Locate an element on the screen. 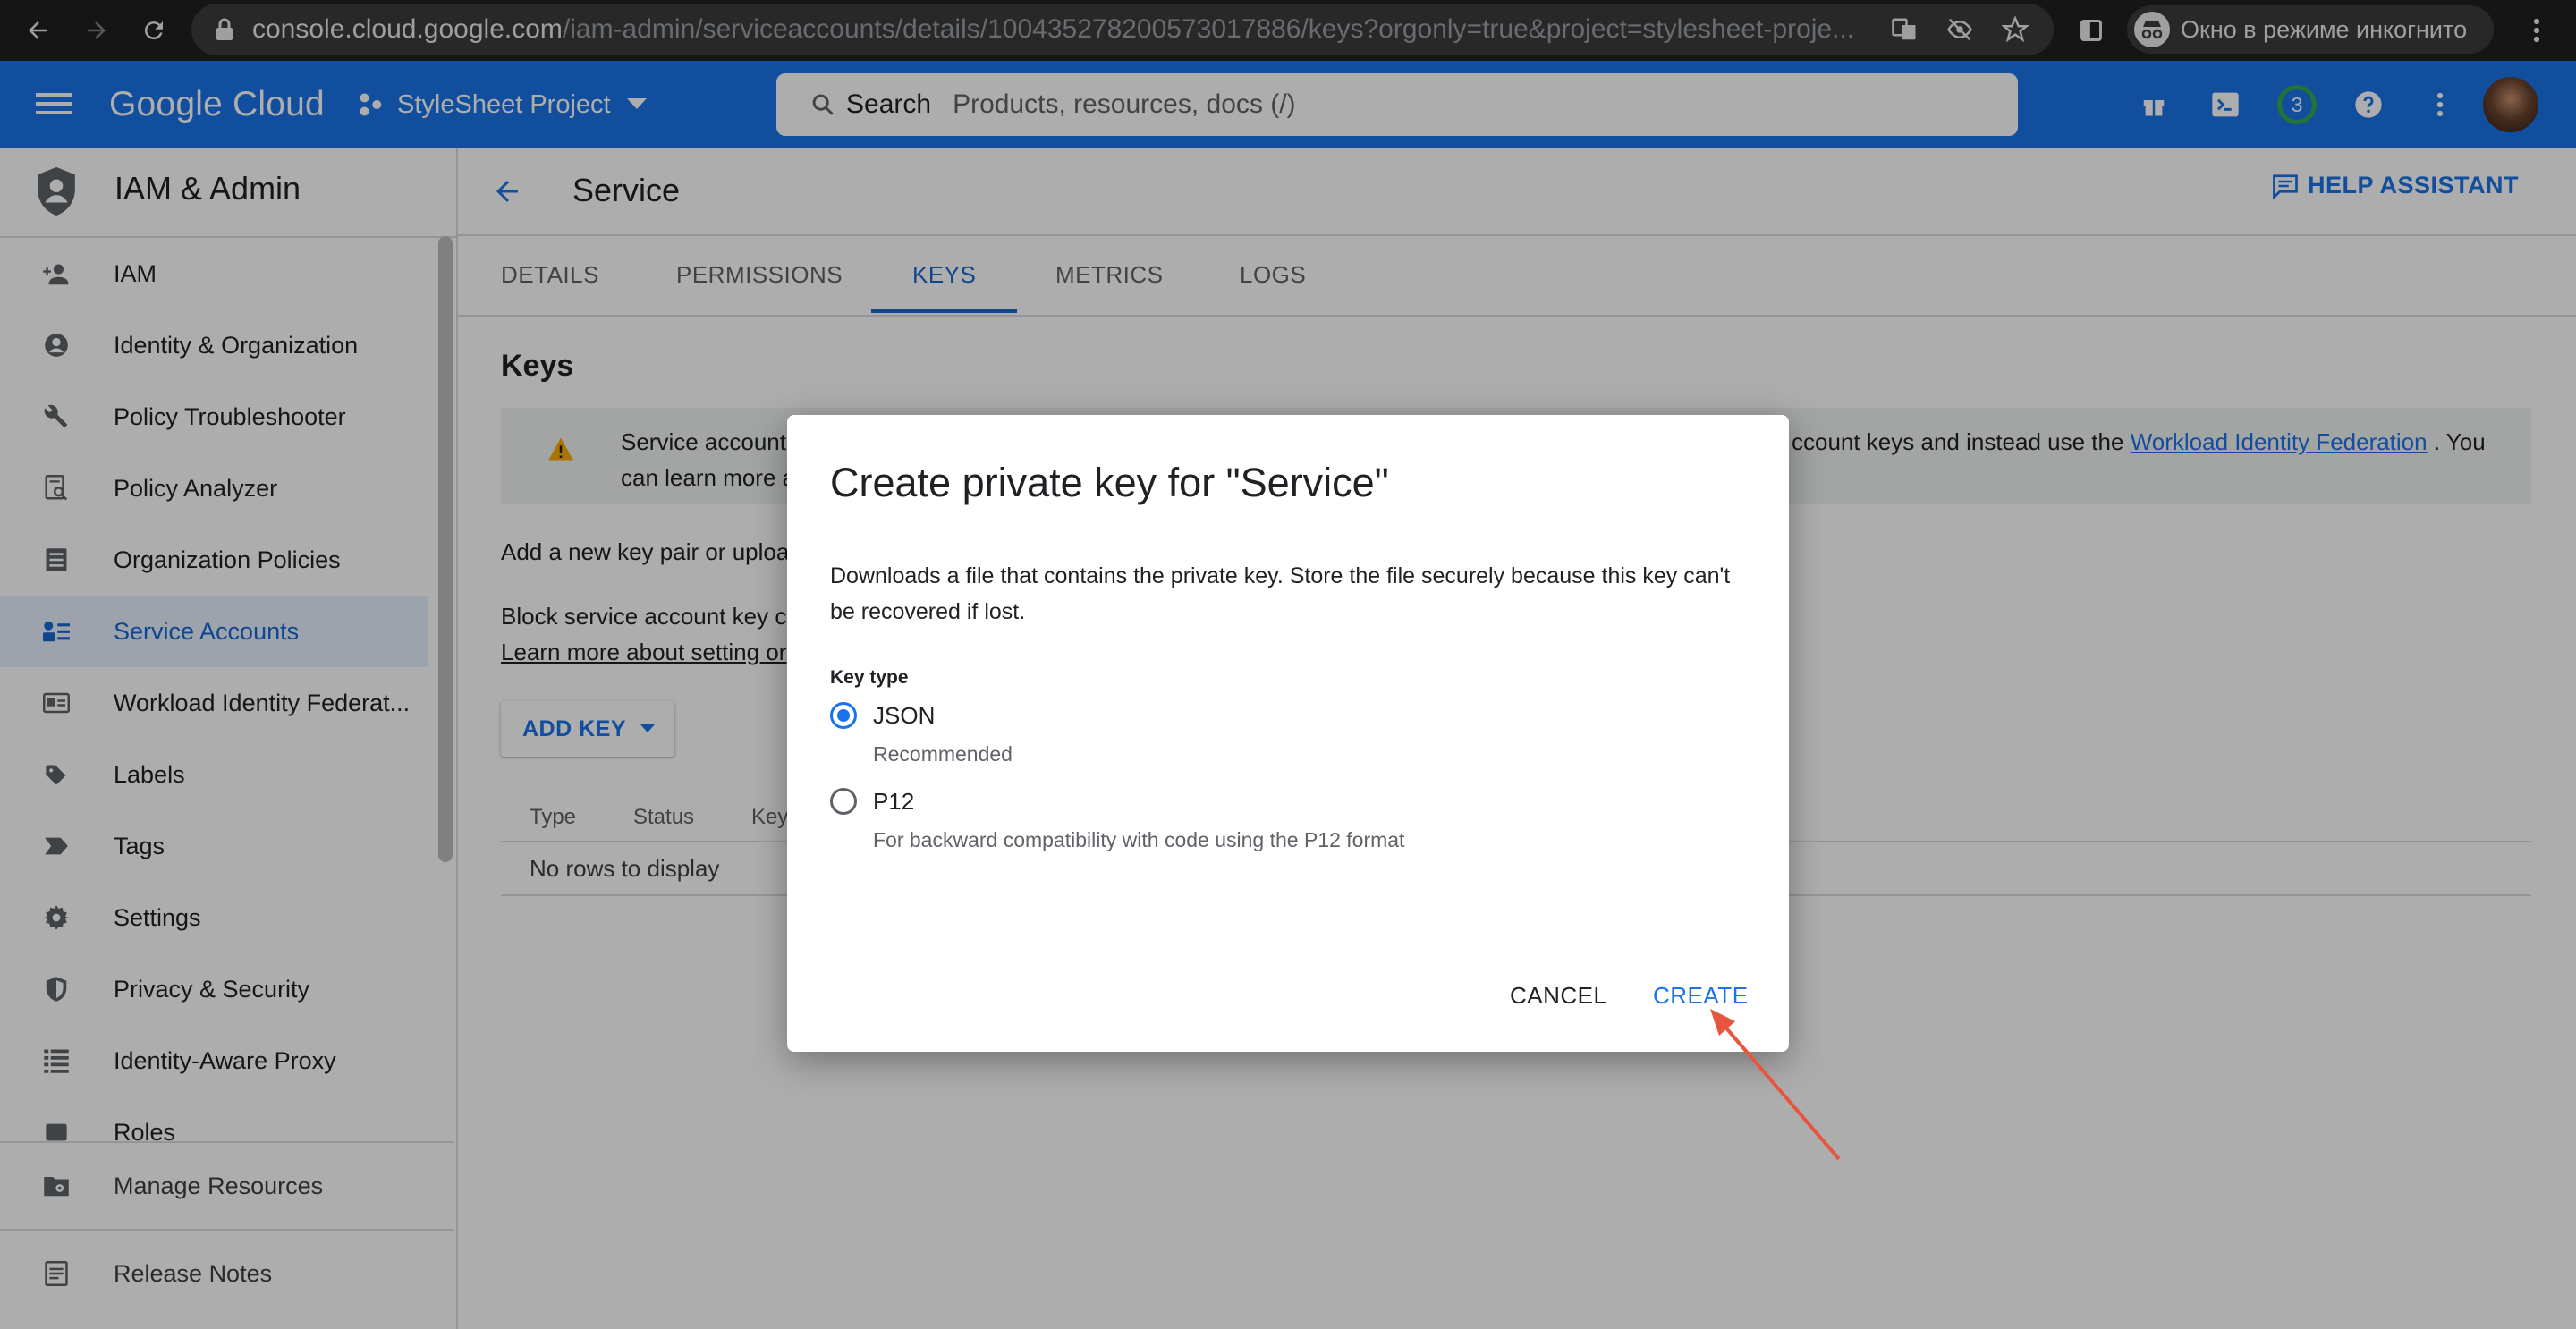 This screenshot has width=2576, height=1329. radio-option-json: JSON is located at coordinates (1143, 715).